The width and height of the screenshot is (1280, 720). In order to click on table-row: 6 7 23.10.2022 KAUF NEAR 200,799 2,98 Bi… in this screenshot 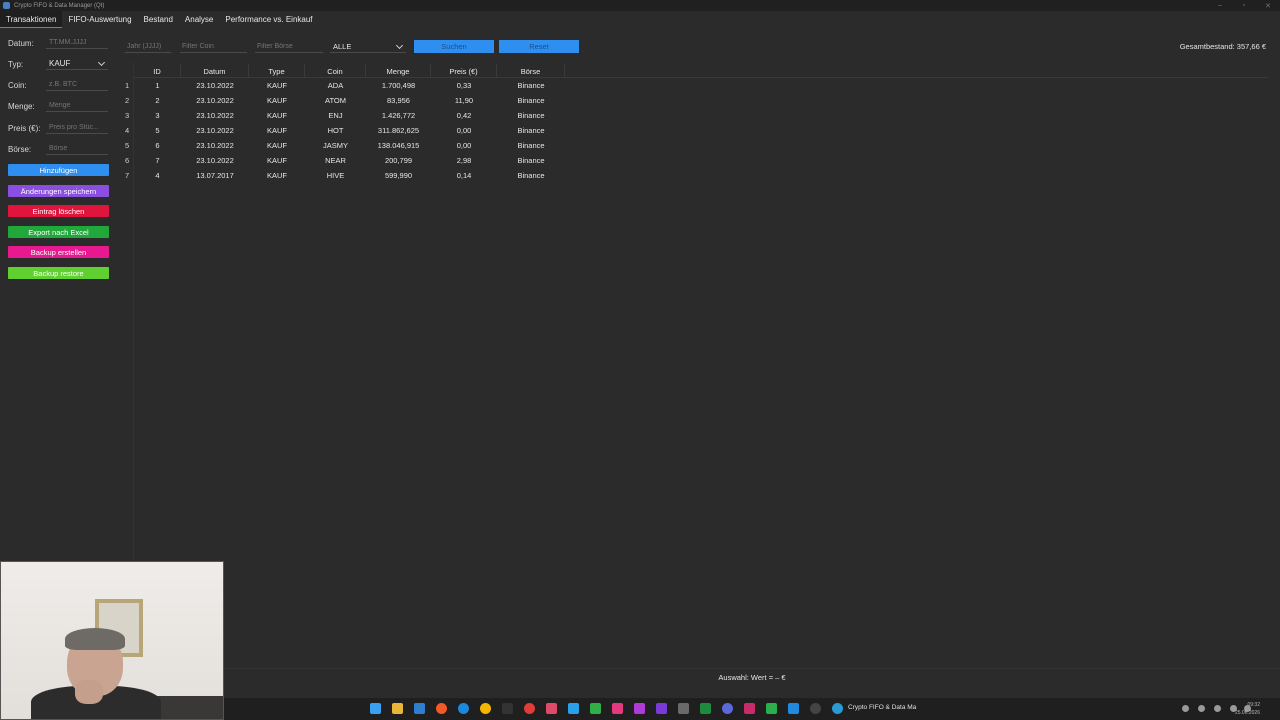, I will do `click(696, 160)`.